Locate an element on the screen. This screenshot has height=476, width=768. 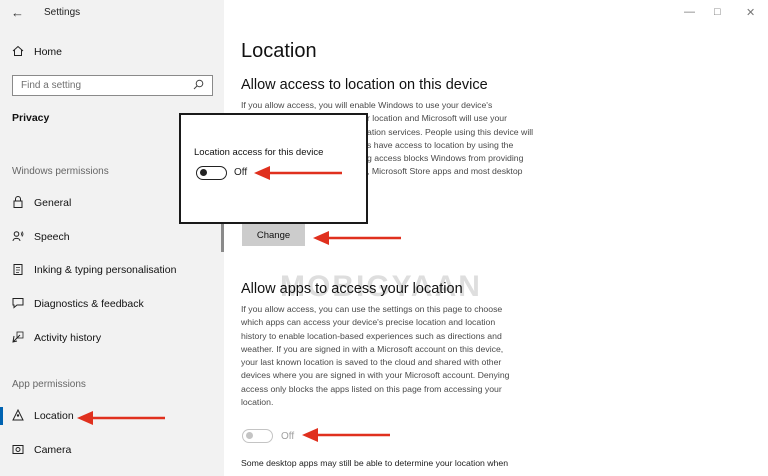
apps-toggle-state: Off is located at coordinates (288, 436).